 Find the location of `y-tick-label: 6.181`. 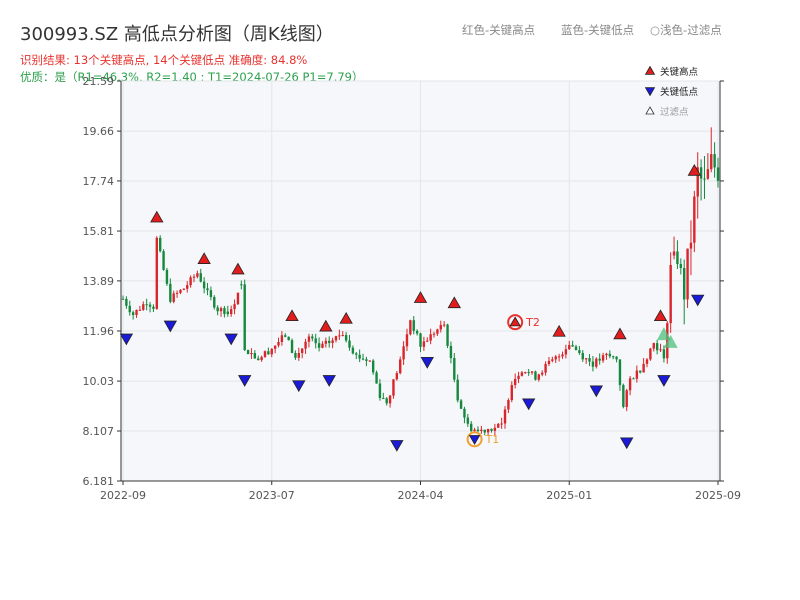

y-tick-label: 6.181 is located at coordinates (99, 481).